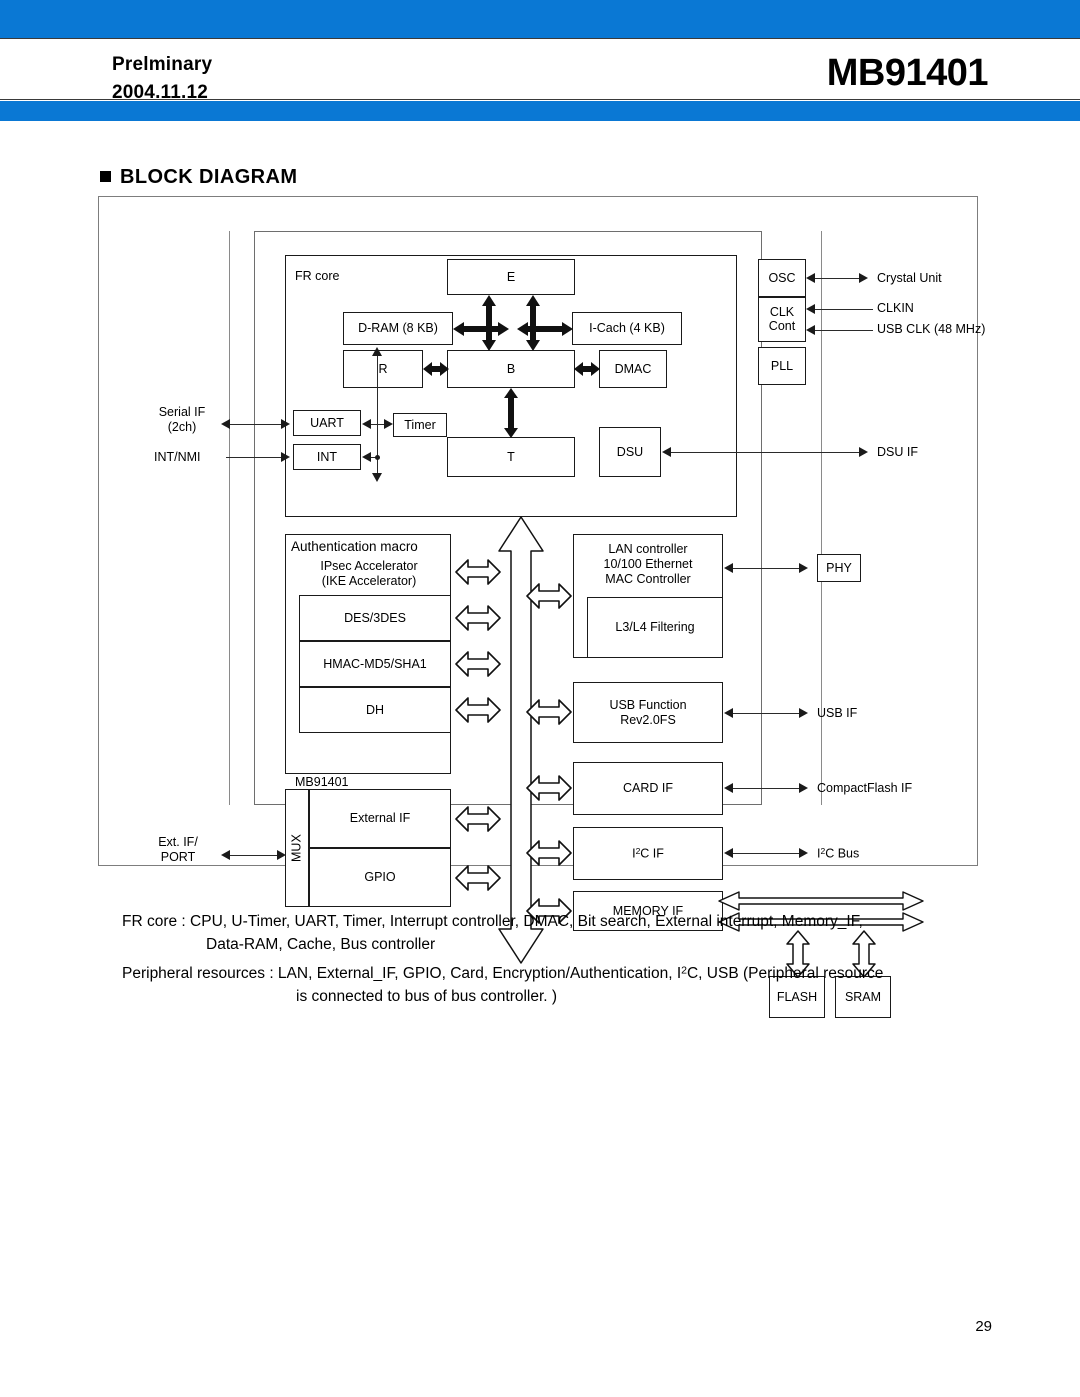 The width and height of the screenshot is (1080, 1397). I want to click on i2c-bus-label: I2C Bus, so click(838, 853).